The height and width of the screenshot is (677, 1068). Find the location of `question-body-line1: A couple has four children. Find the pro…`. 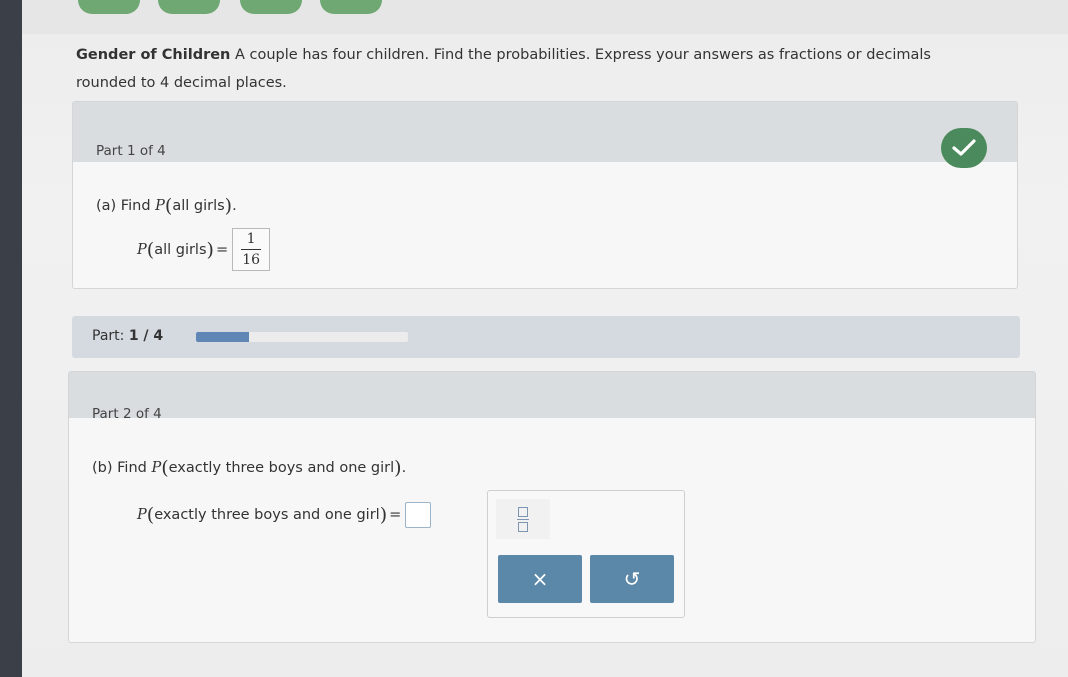

question-body-line1: A couple has four children. Find the pro… is located at coordinates (580, 55).